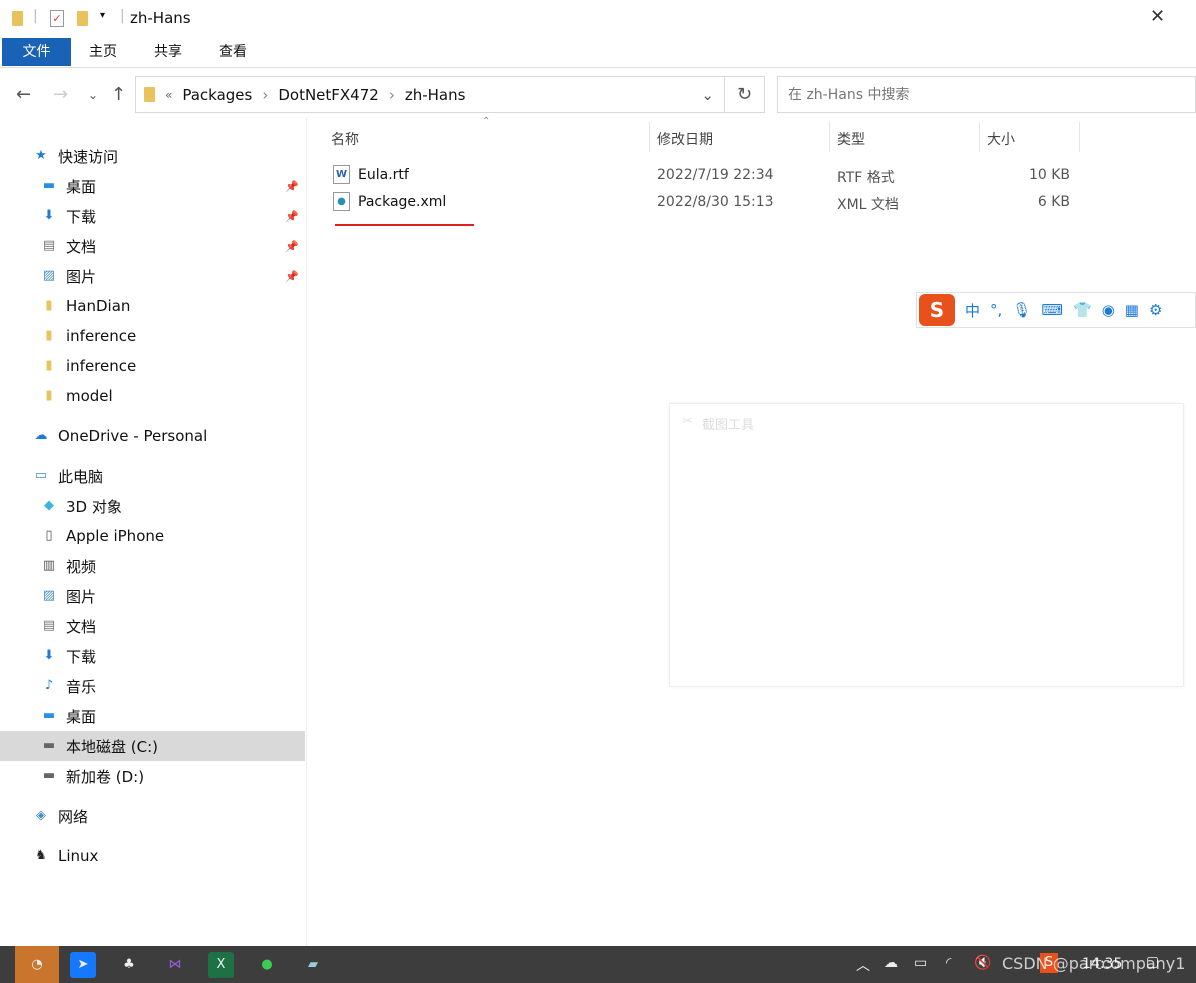 The image size is (1196, 983). I want to click on sidebar-item: ▤ 文档, so click(152, 626).